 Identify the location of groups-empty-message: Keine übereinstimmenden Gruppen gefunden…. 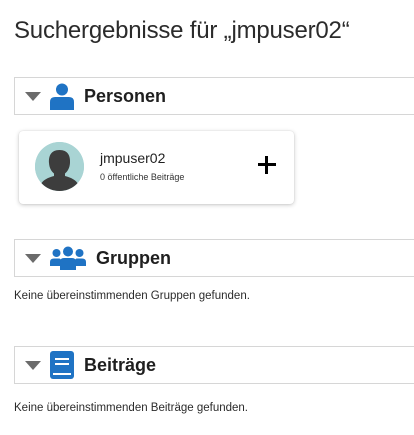
(132, 296).